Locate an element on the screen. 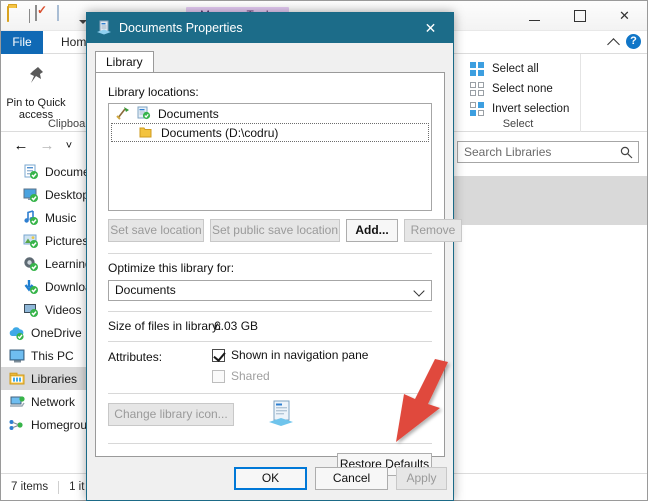  sidebar-label: This PC is located at coordinates (52, 355).